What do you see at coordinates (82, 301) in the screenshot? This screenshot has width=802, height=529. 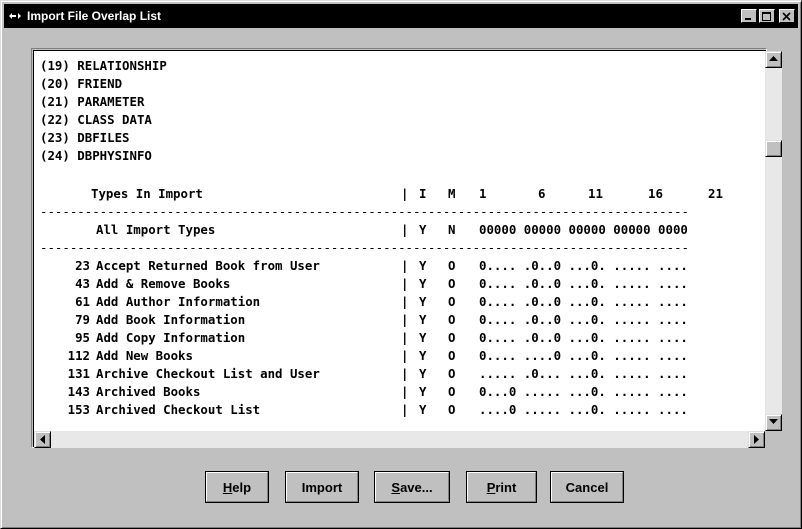 I see `row-number: 61` at bounding box center [82, 301].